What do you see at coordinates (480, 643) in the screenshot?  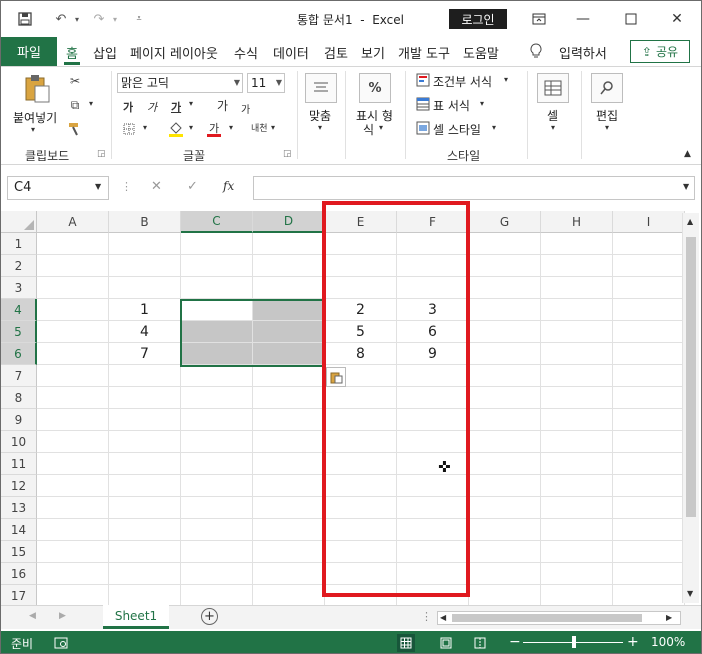 I see `page-break-preview-icon` at bounding box center [480, 643].